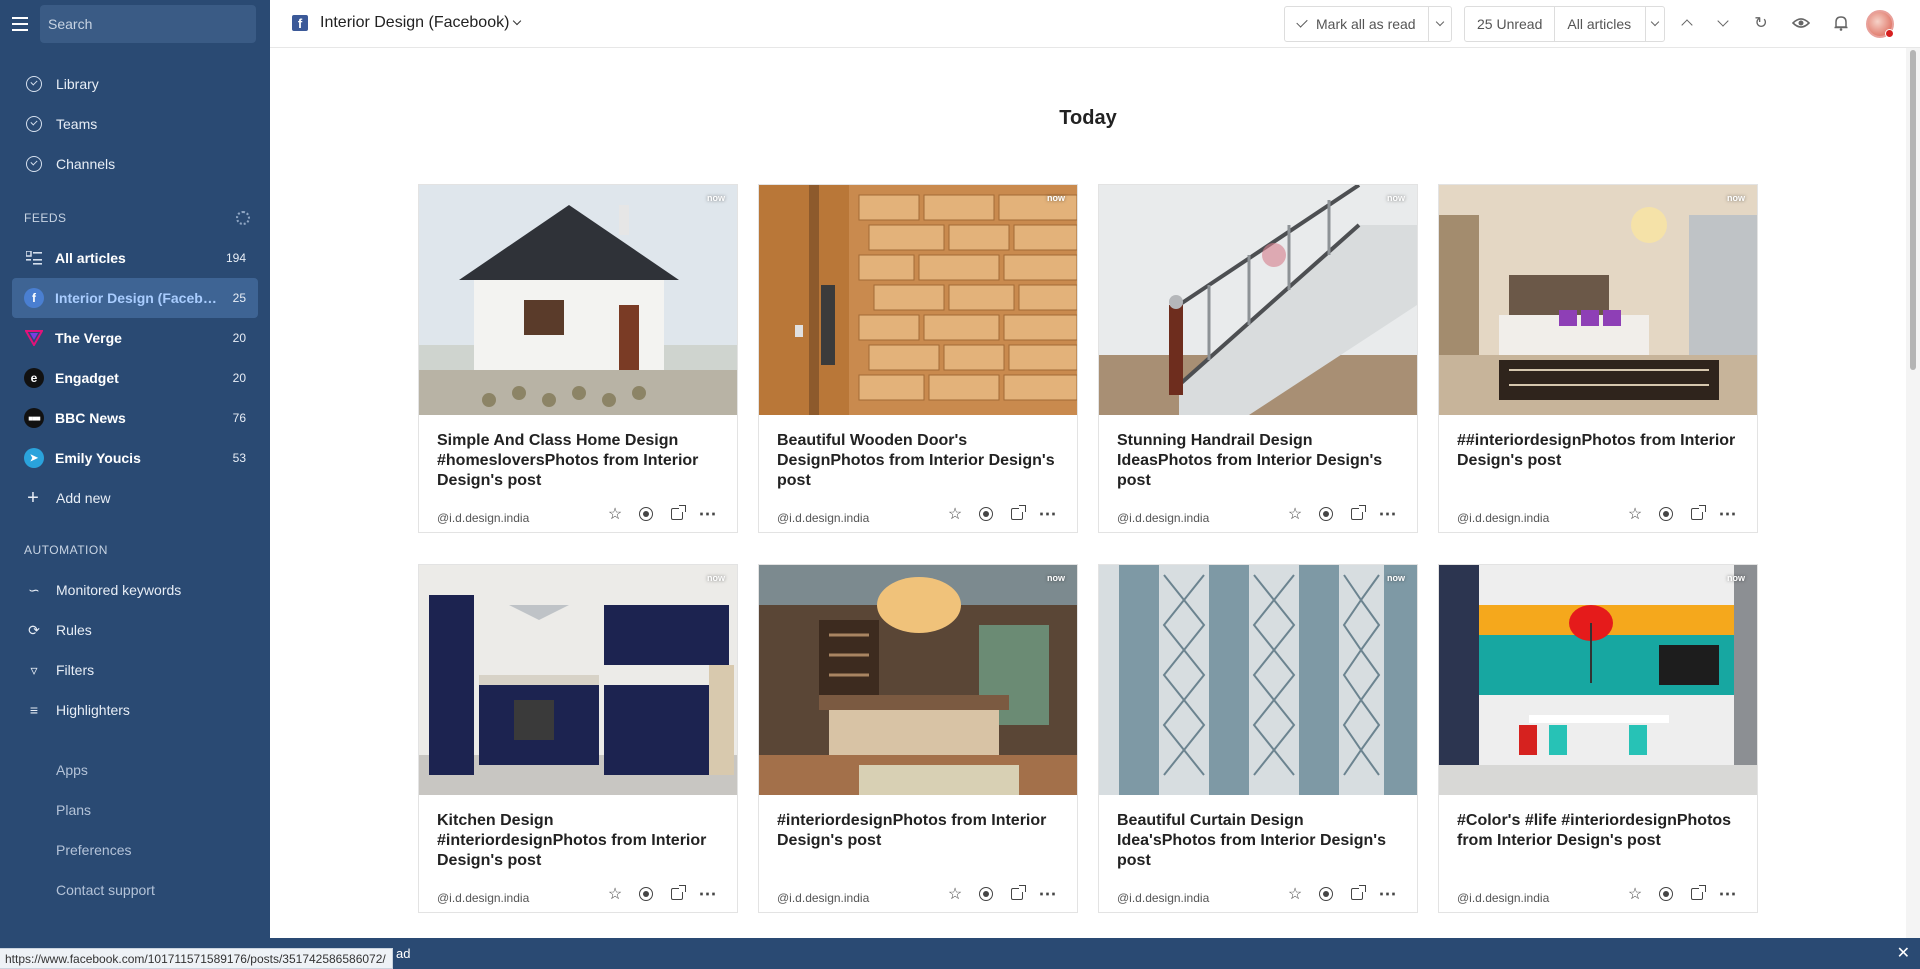 This screenshot has width=1920, height=969. I want to click on all-articles-button: All articles, so click(1599, 24).